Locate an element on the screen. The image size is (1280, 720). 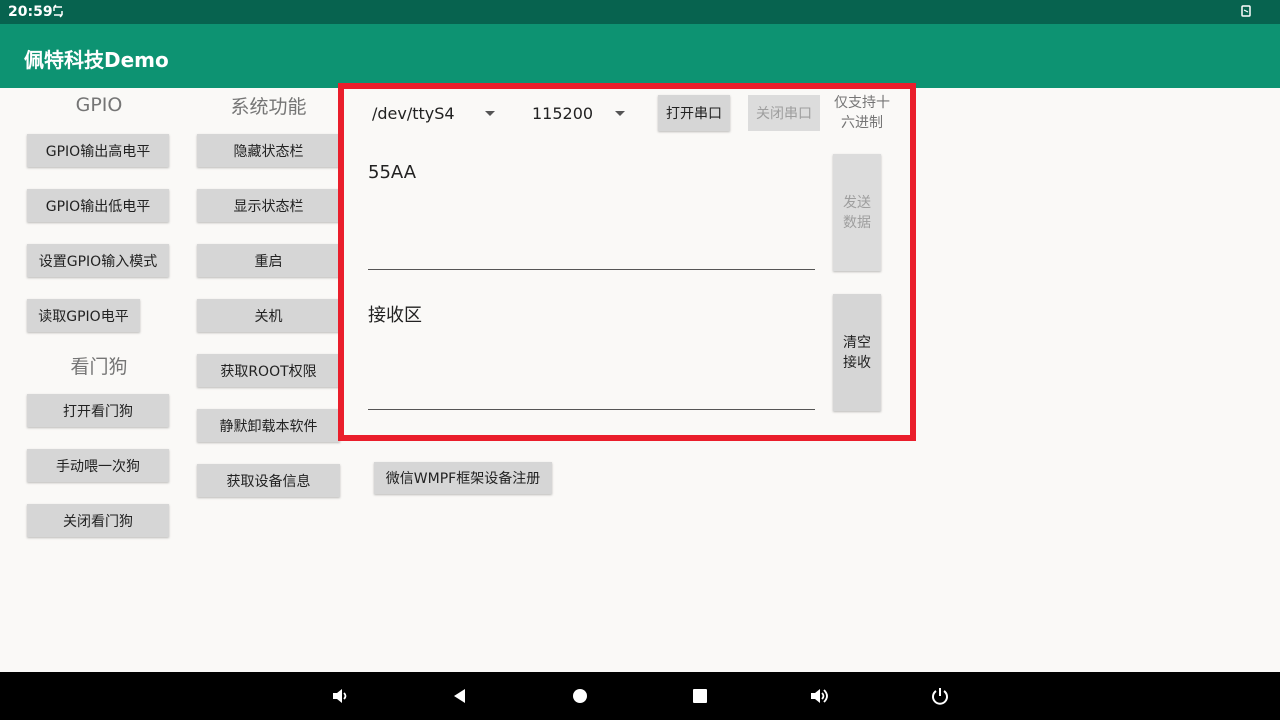
watchdog-close-button: 关闭看门狗 is located at coordinates (98, 520).